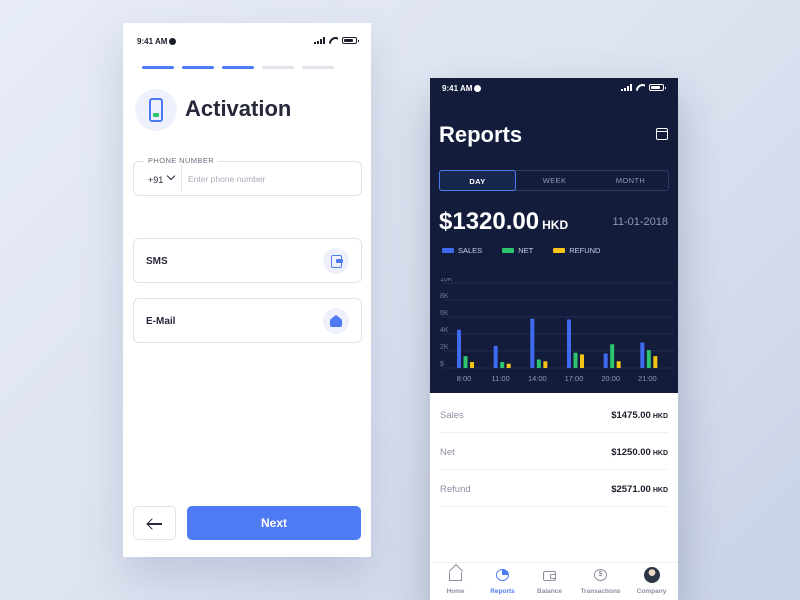 Image resolution: width=800 pixels, height=600 pixels. I want to click on dollar-coin-icon: $, so click(600, 575).